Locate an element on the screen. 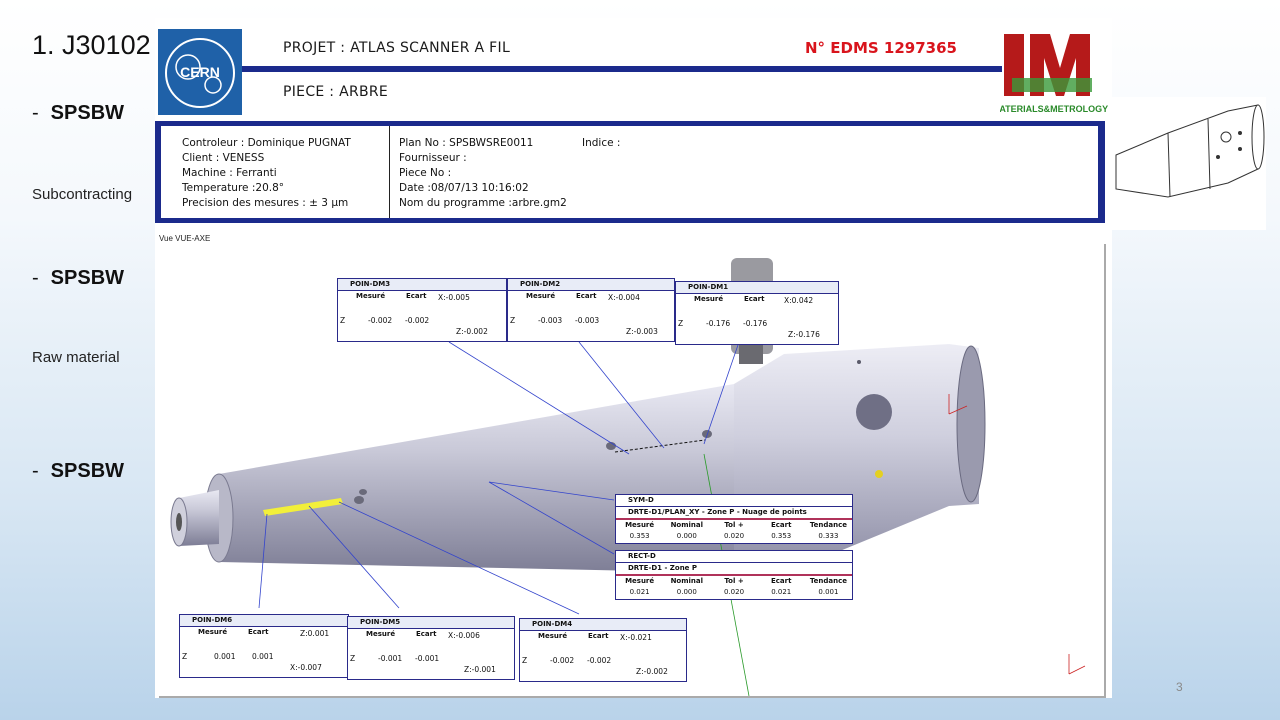 The image size is (1280, 720). edms-number: N° EDMS 1297365 is located at coordinates (881, 48).